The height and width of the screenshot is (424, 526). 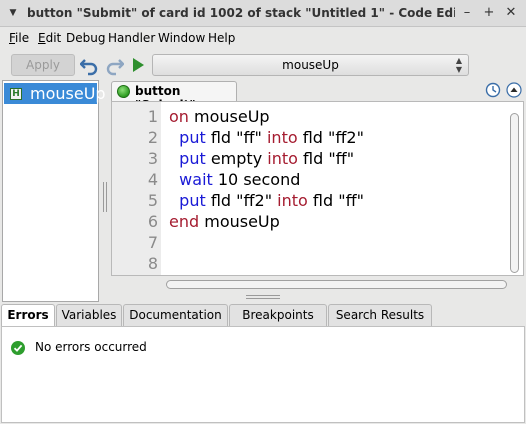 I want to click on maximize-icon: +, so click(x=489, y=13).